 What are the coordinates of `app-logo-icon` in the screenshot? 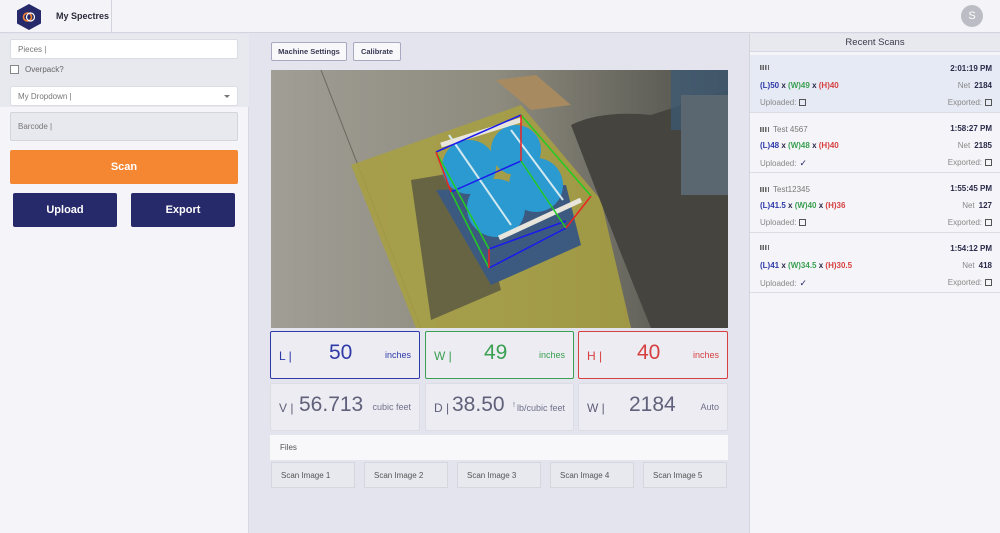 It's located at (29, 17).